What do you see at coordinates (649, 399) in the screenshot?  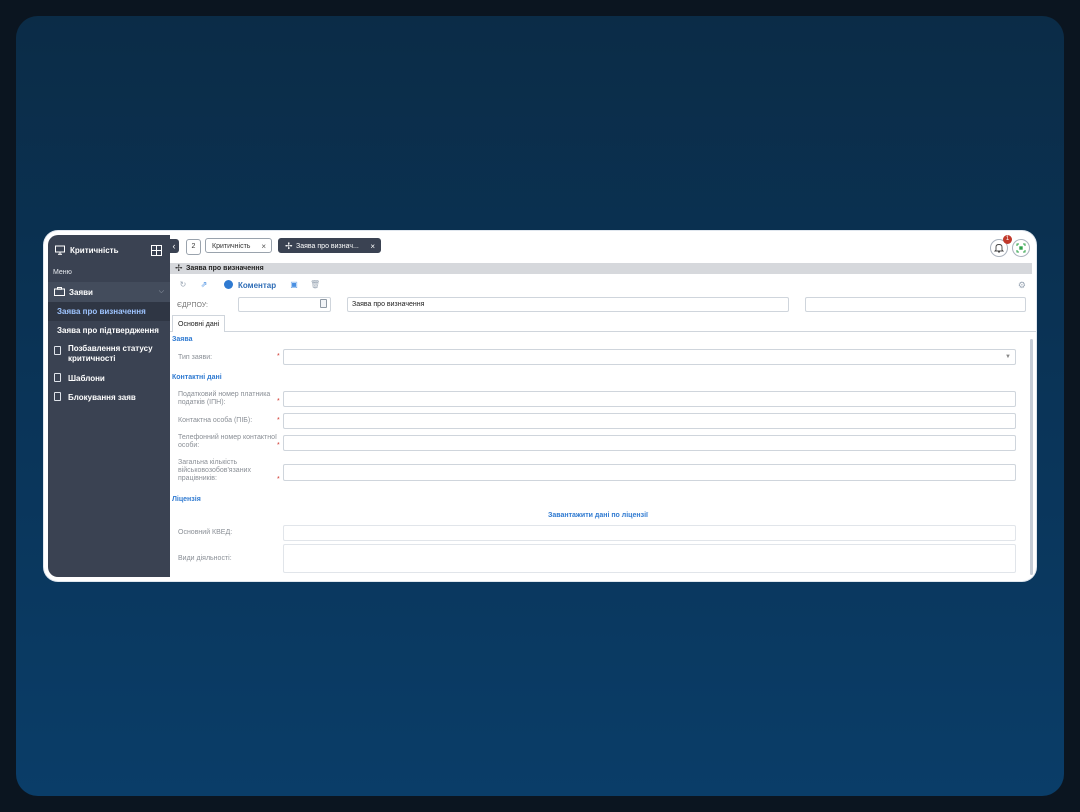 I see `tax-number-field` at bounding box center [649, 399].